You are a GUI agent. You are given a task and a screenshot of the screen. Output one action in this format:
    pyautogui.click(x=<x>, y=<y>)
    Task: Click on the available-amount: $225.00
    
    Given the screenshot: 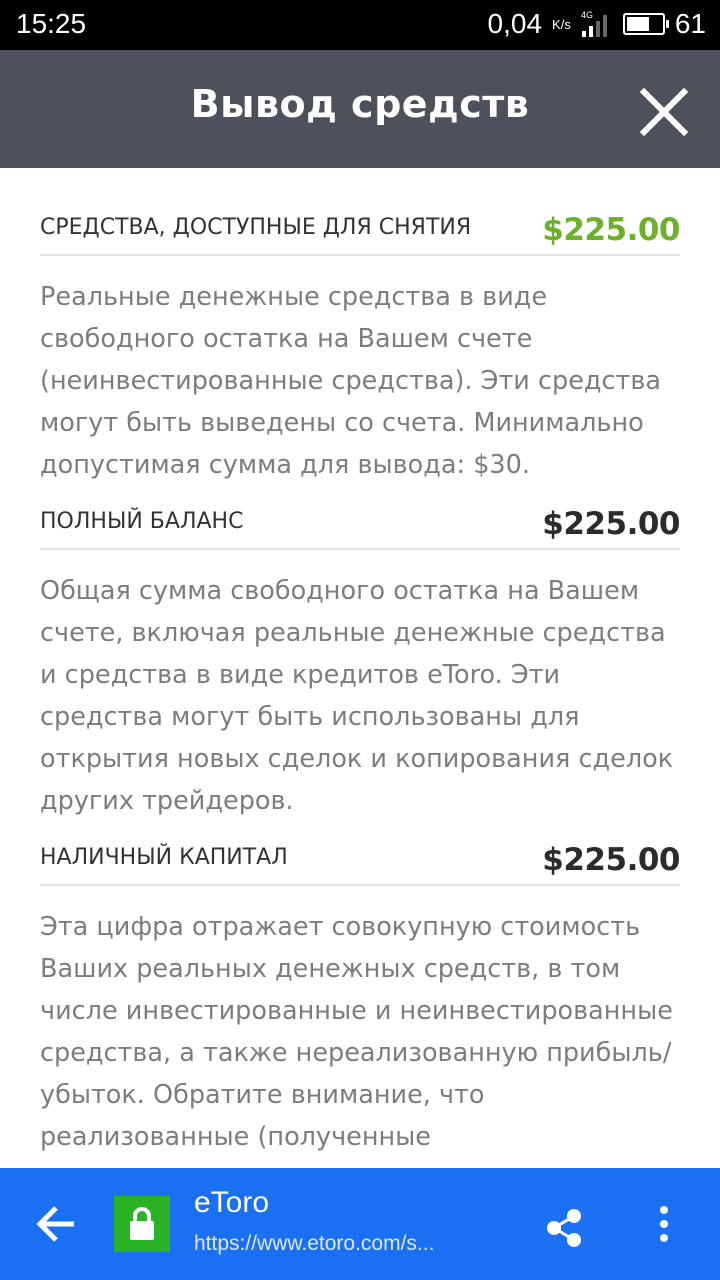 What is the action you would take?
    pyautogui.click(x=611, y=230)
    